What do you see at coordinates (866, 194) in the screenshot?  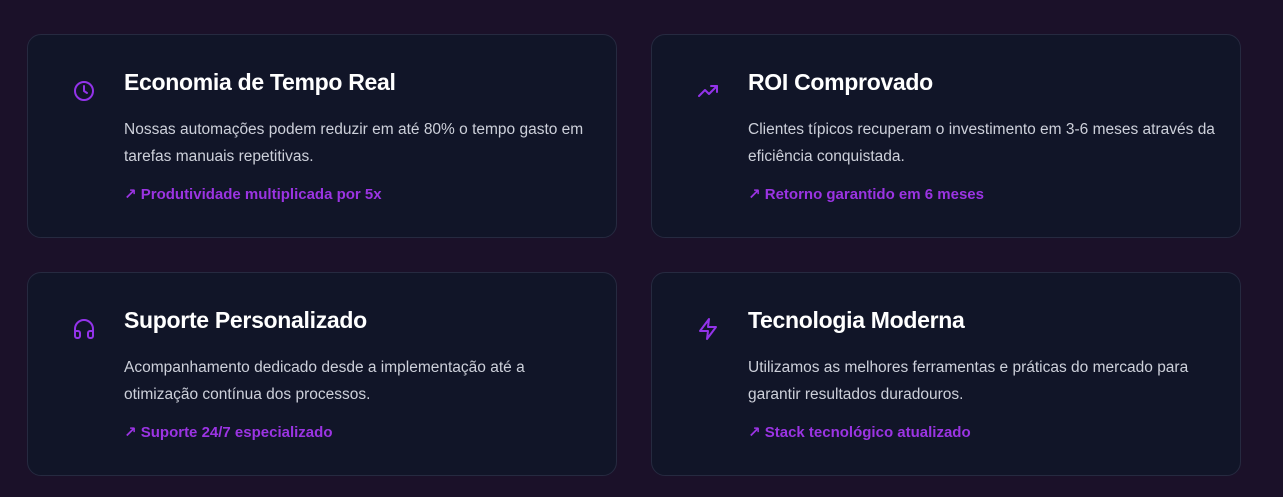 I see `card-highlight: ↗ Retorno garantido em 6 meses` at bounding box center [866, 194].